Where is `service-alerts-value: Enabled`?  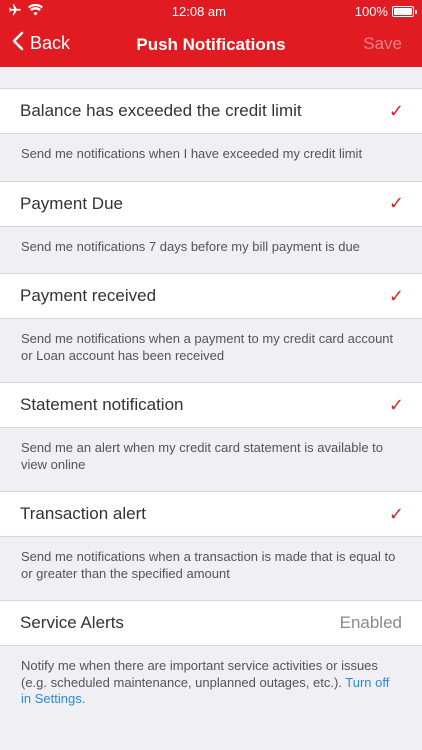
service-alerts-value: Enabled is located at coordinates (370, 622).